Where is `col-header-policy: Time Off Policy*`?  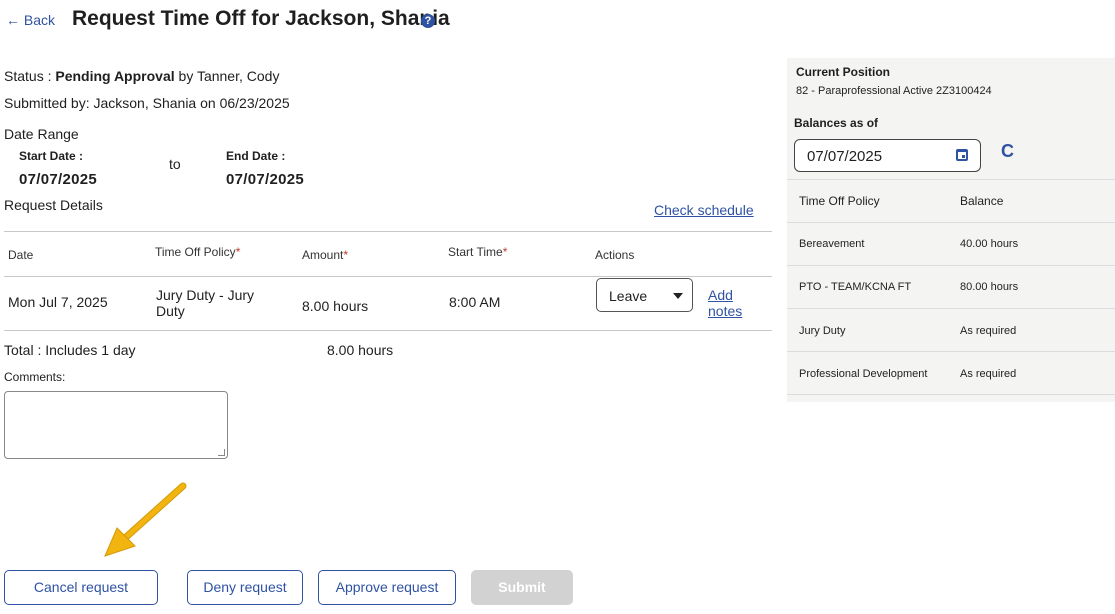 col-header-policy: Time Off Policy* is located at coordinates (198, 252).